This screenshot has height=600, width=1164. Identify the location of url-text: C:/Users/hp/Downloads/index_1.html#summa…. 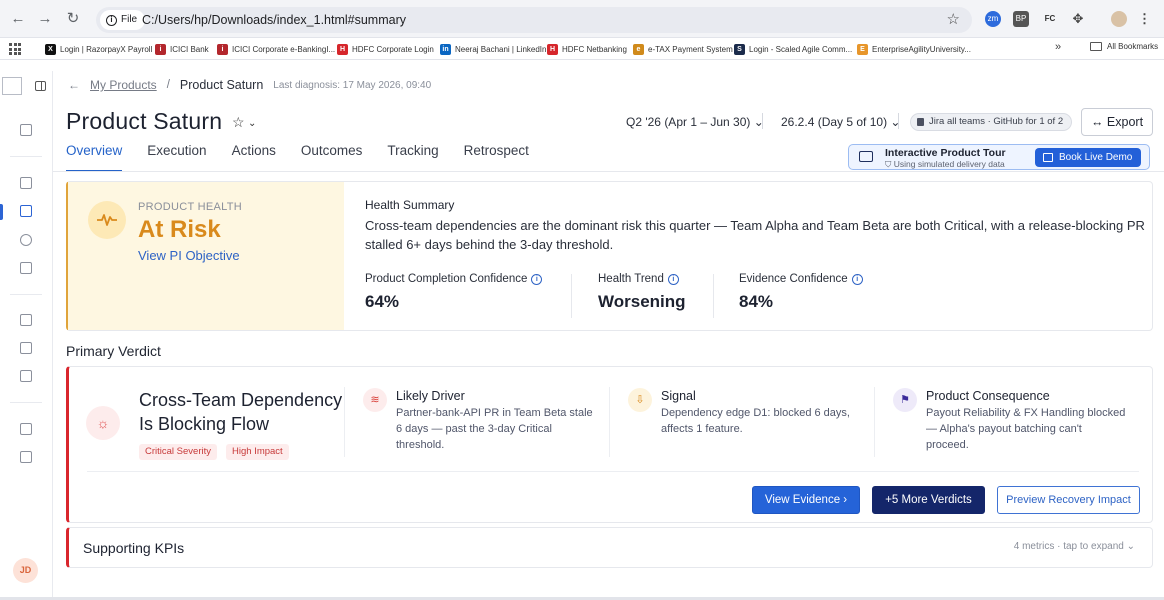
(274, 20).